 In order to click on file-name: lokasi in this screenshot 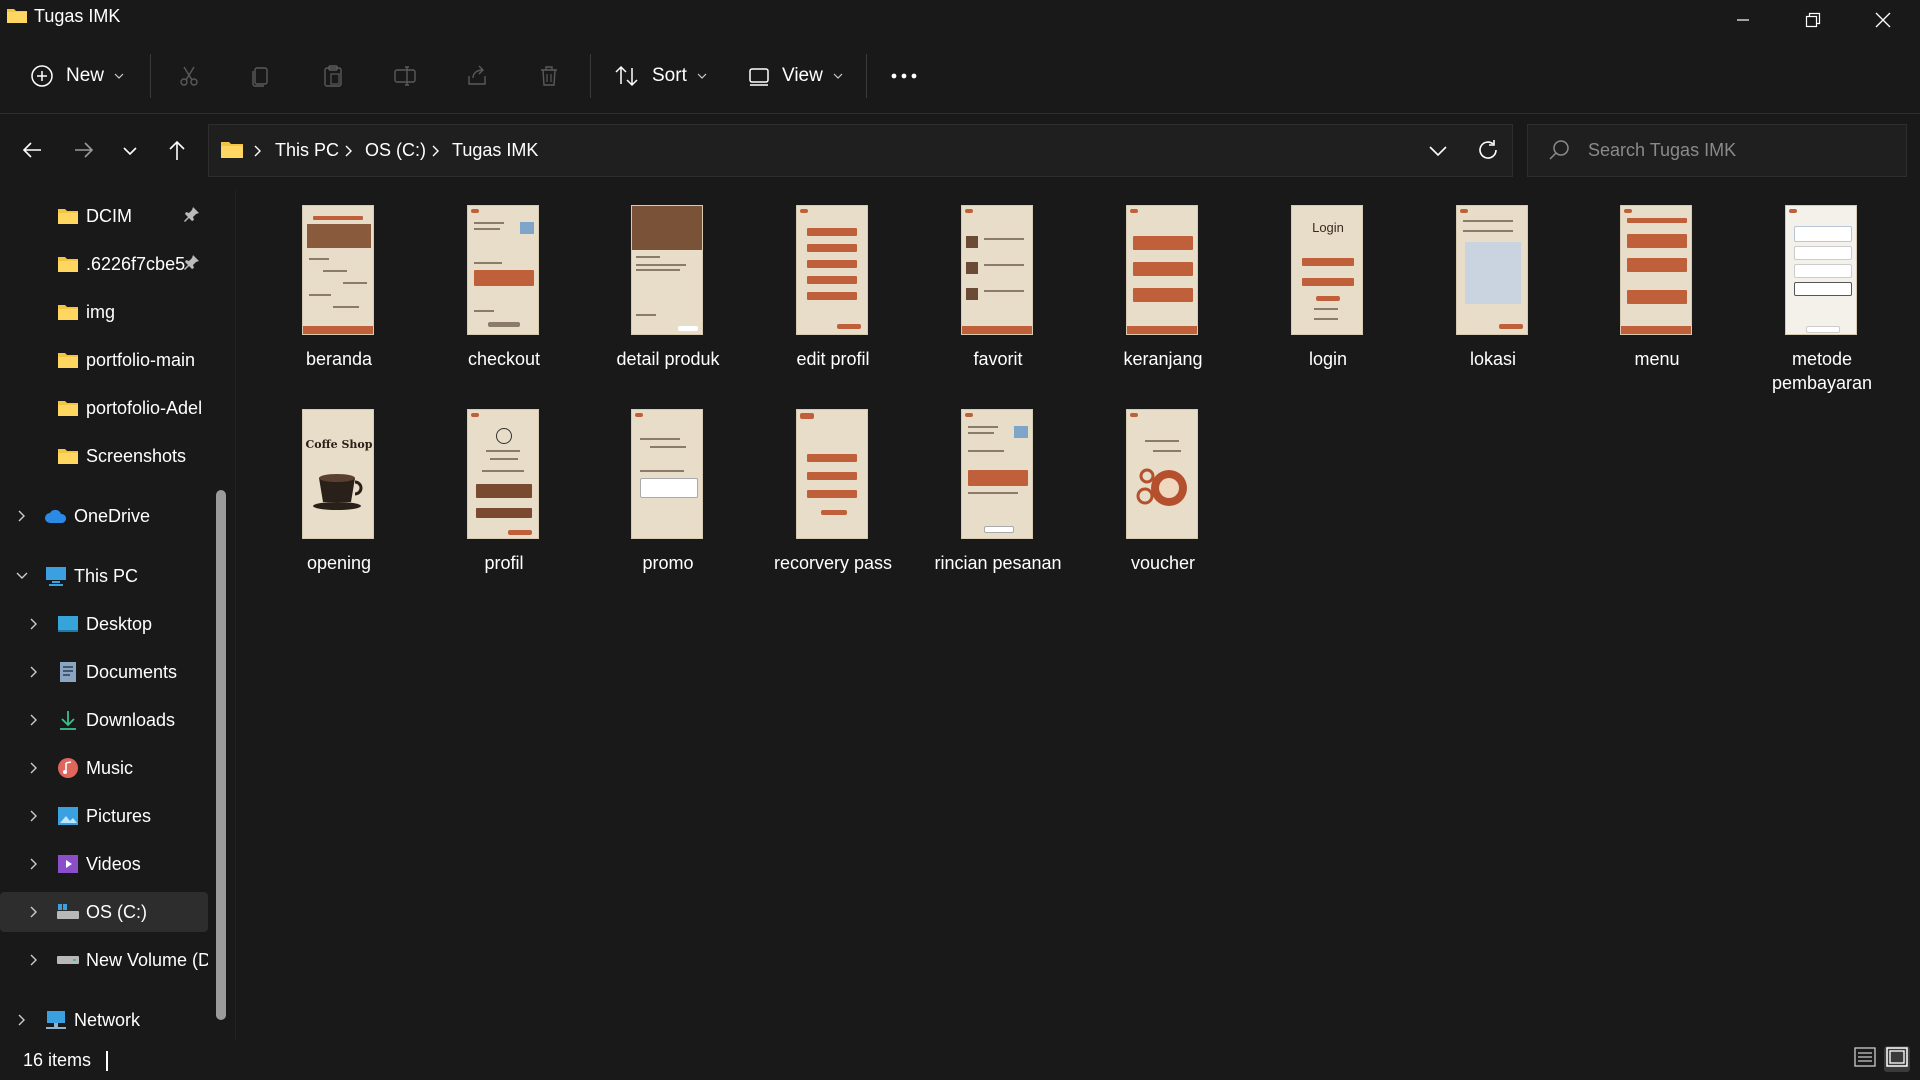, I will do `click(1493, 359)`.